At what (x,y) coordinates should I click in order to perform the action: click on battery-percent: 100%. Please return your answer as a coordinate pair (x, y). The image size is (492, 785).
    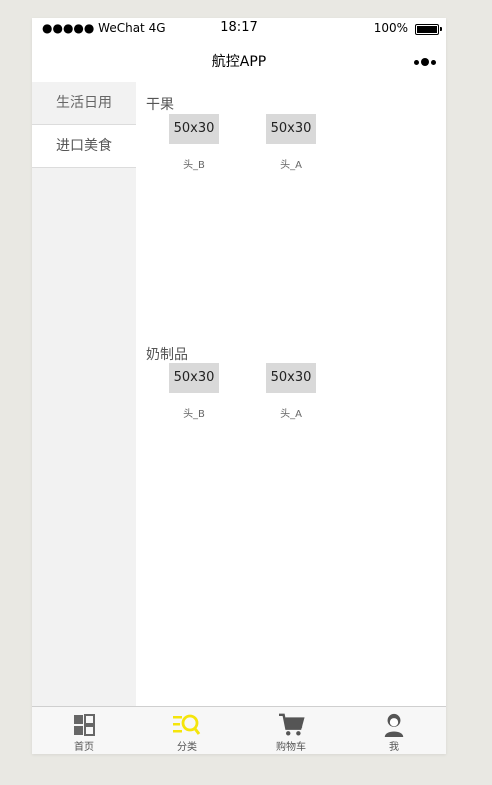
    Looking at the image, I should click on (390, 28).